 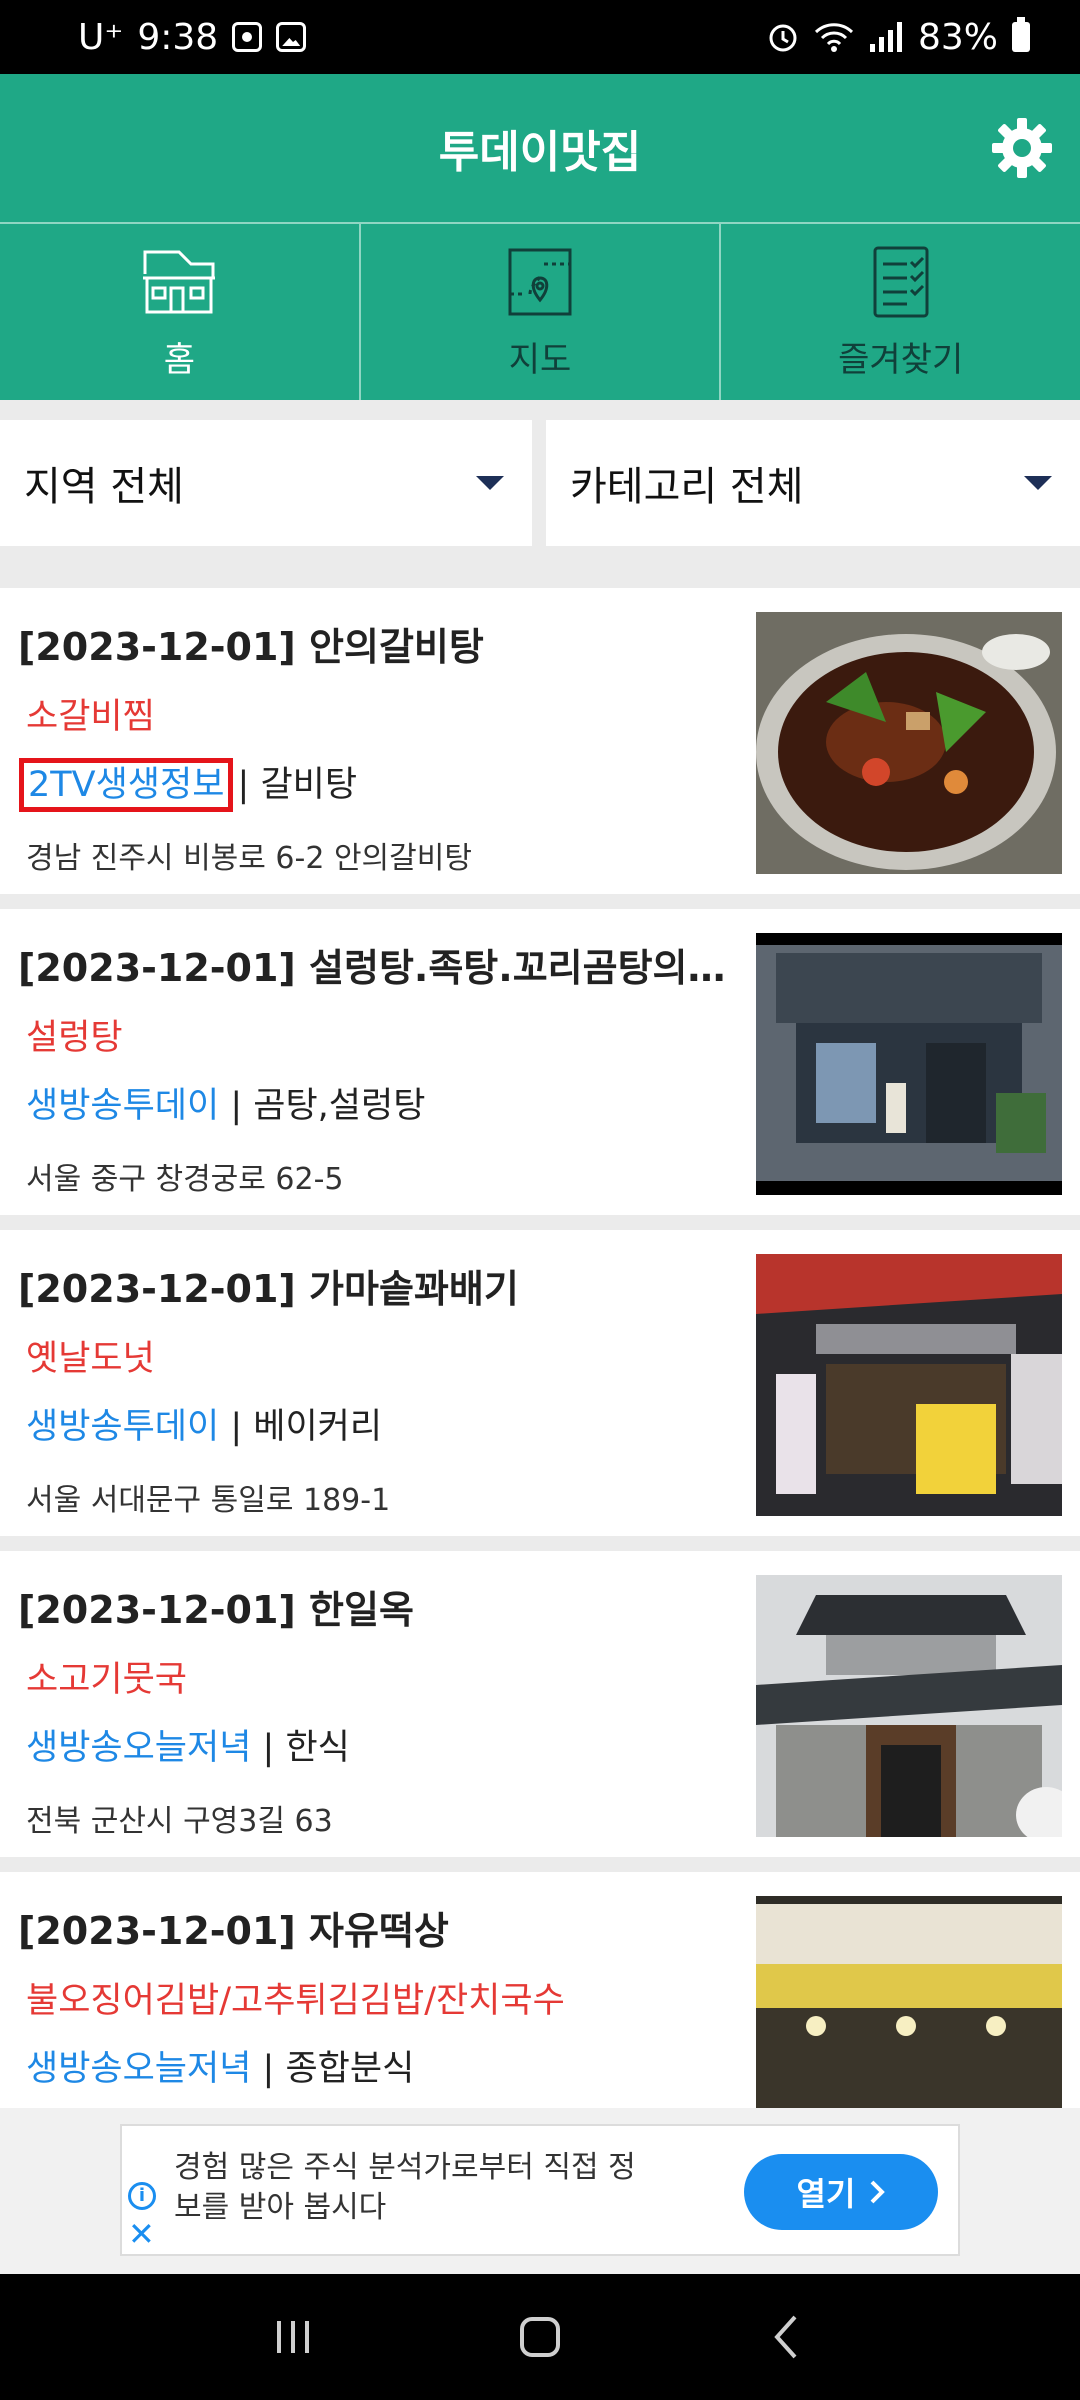 I want to click on restaurant-address: 경남 진주시 비봉로 6-2 안의갈비탕, so click(x=249, y=858).